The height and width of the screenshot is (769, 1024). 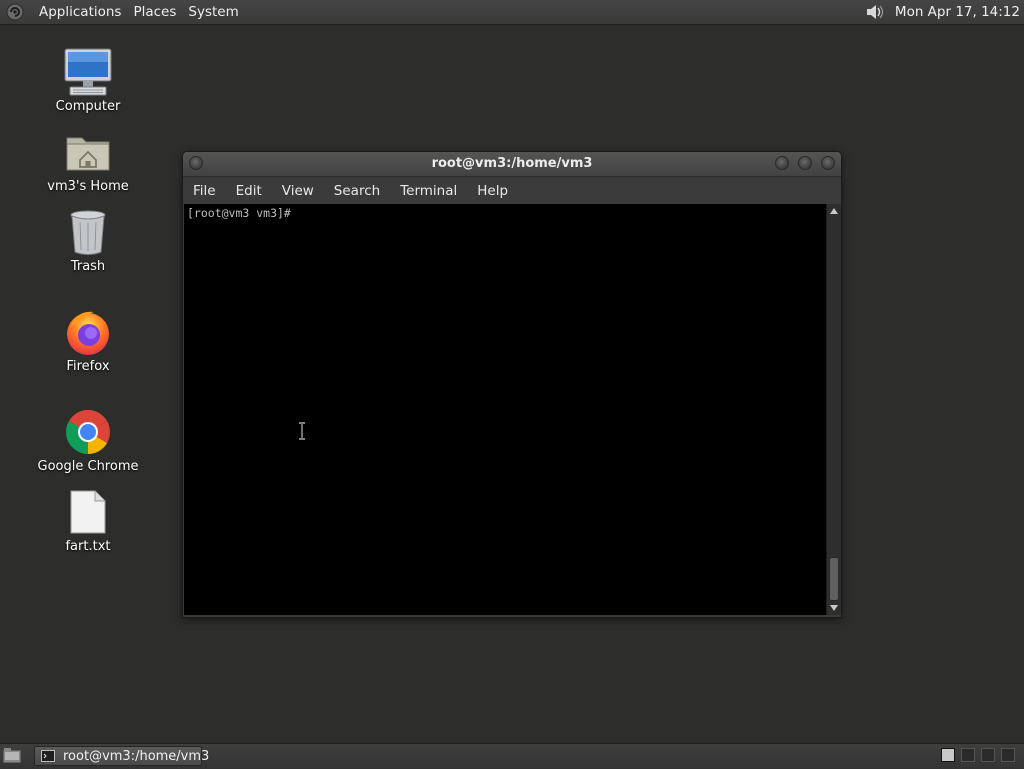 What do you see at coordinates (88, 332) in the screenshot?
I see `firefox-icon` at bounding box center [88, 332].